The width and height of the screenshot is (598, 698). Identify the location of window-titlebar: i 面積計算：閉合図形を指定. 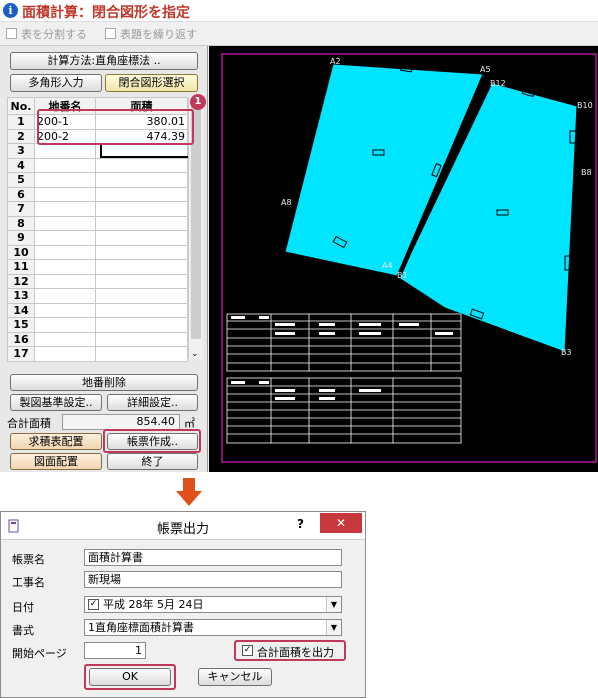
(299, 11).